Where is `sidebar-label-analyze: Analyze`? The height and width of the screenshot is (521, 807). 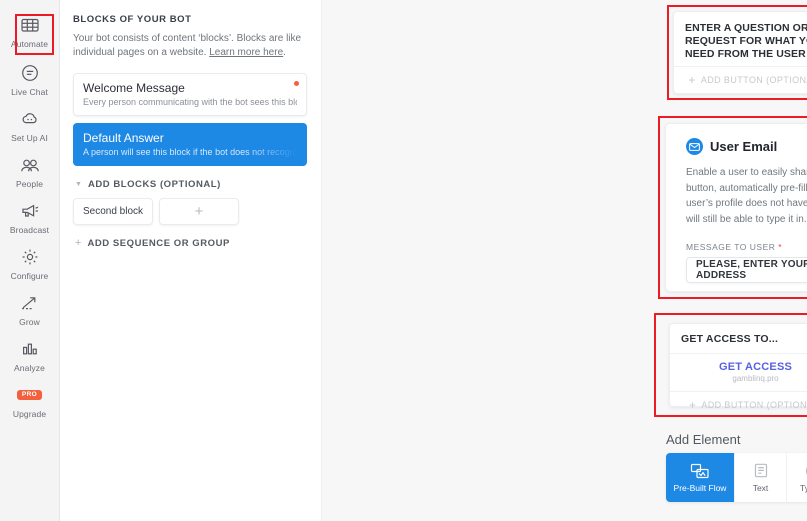
sidebar-label-analyze: Analyze is located at coordinates (29, 368).